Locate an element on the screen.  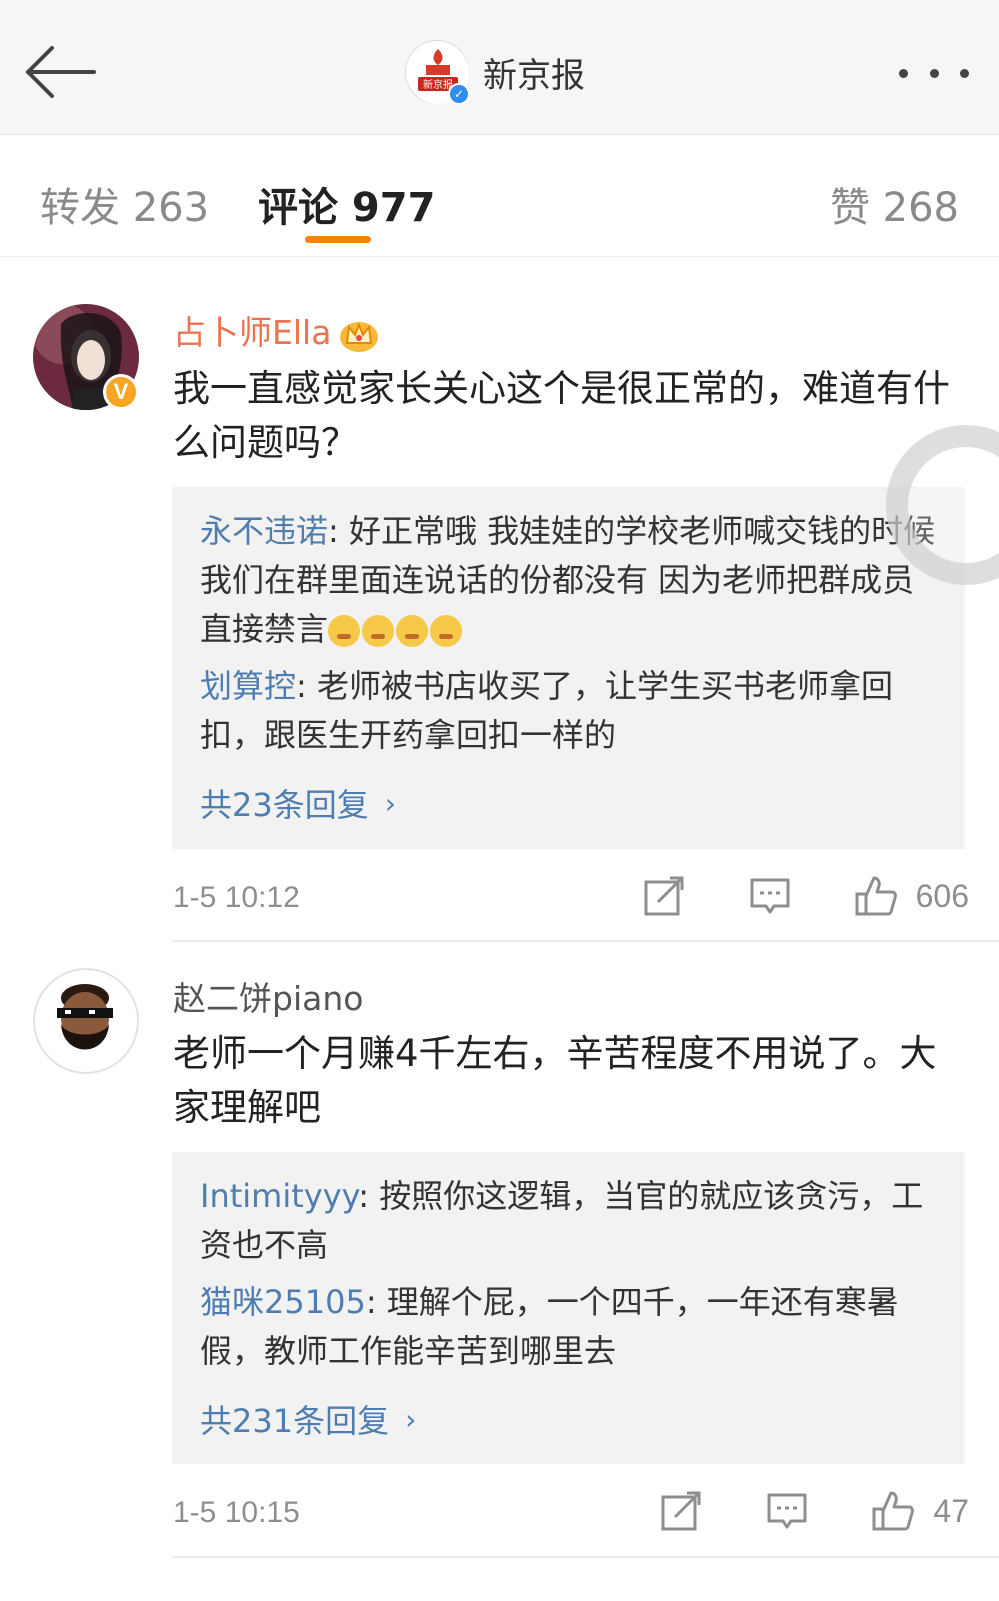
like-count: 47 is located at coordinates (951, 1510).